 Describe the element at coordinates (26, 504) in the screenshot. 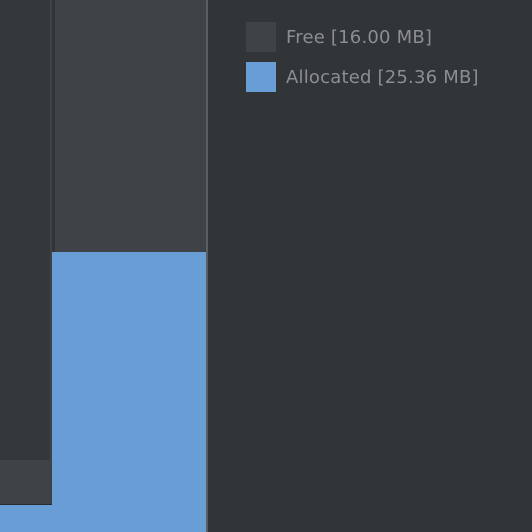

I see `allocated-boundary-early` at that location.